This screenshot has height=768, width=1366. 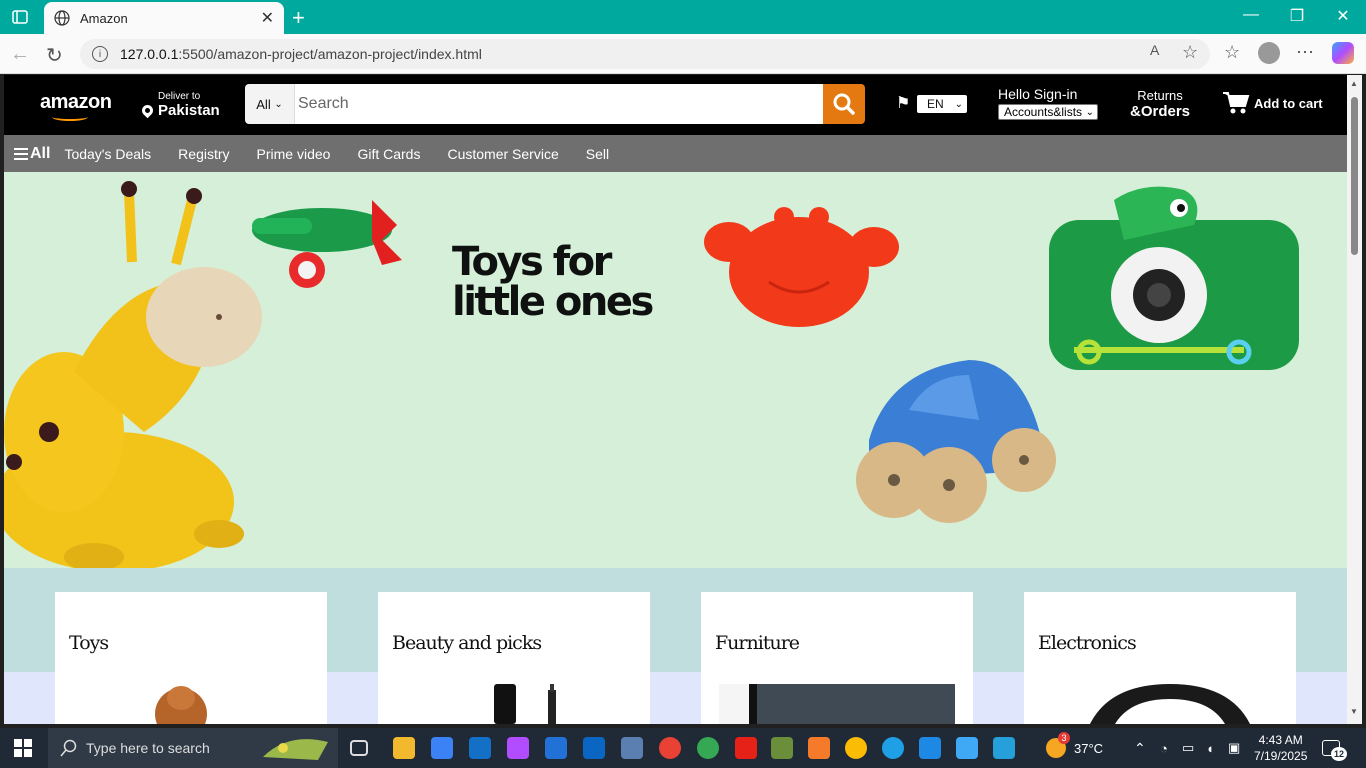 I want to click on battery-icon: ▭, so click(x=1188, y=748).